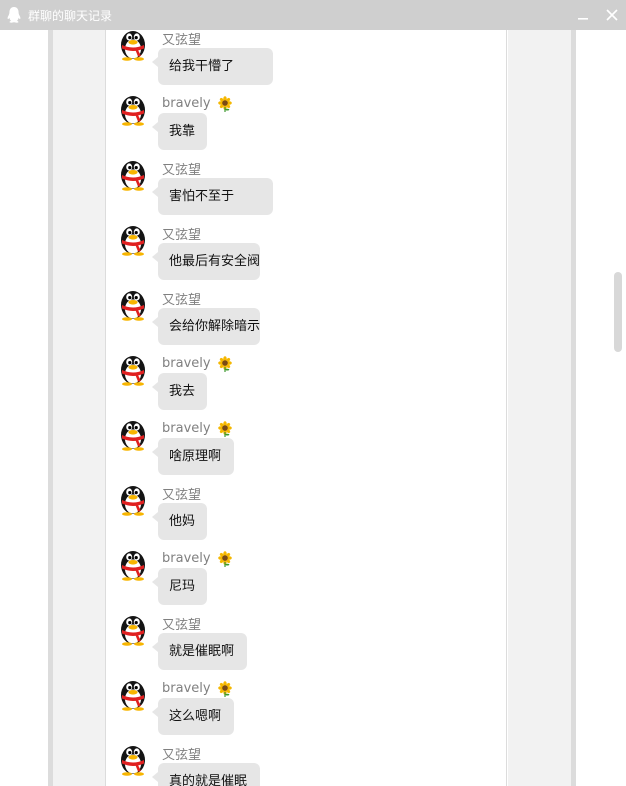 The width and height of the screenshot is (626, 786). I want to click on scrollbar-thumb, so click(618, 312).